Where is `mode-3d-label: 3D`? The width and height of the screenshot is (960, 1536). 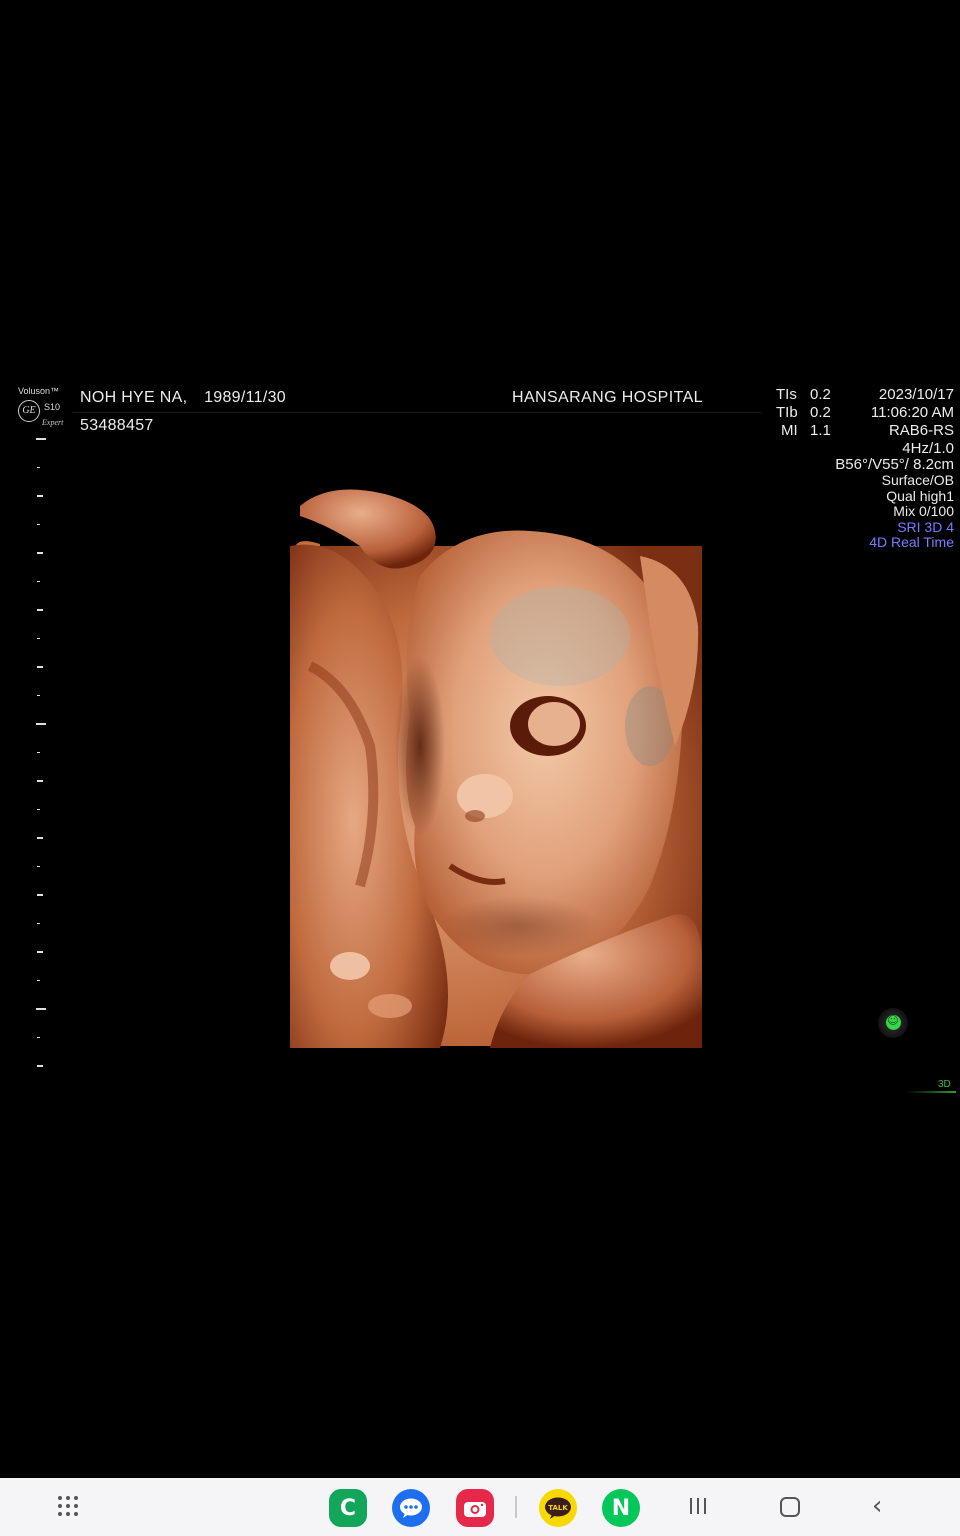 mode-3d-label: 3D is located at coordinates (944, 1084).